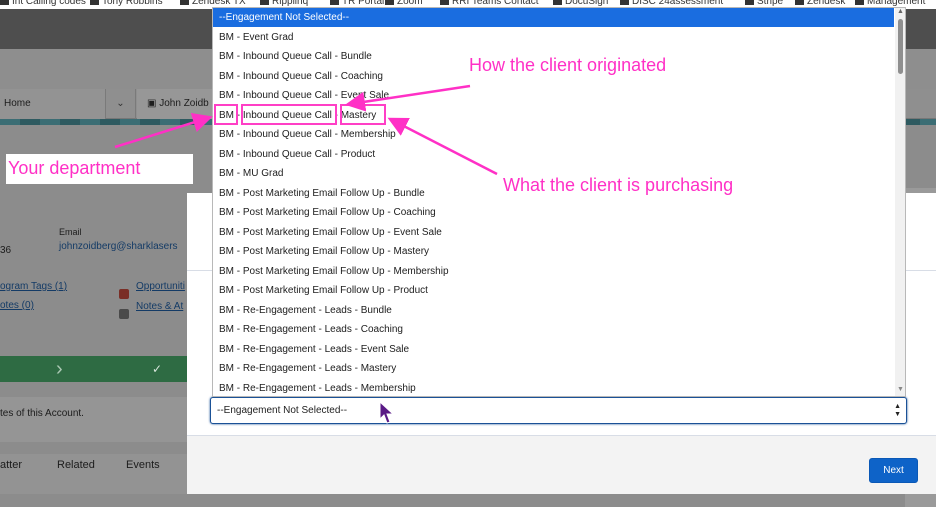  I want to click on phone-fragment: 36, so click(6, 250).